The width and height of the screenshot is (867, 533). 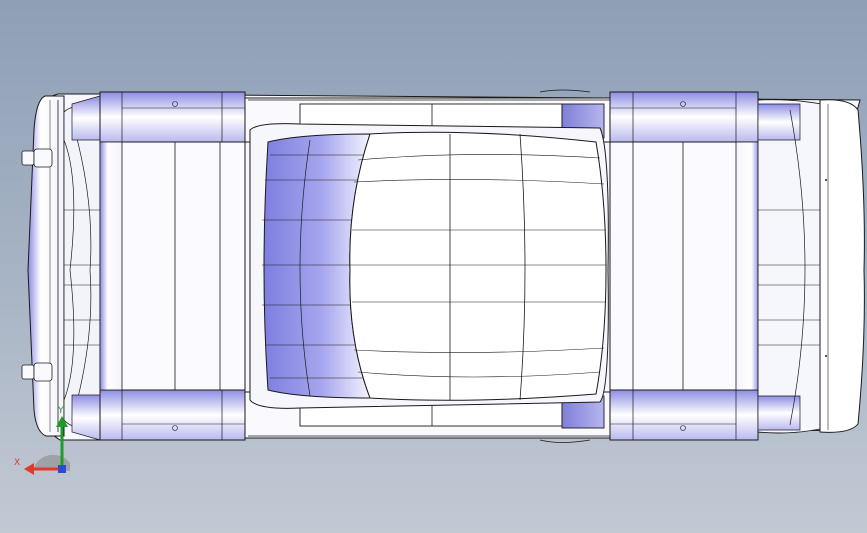 I want to click on triad-y-label: Y, so click(x=60, y=411).